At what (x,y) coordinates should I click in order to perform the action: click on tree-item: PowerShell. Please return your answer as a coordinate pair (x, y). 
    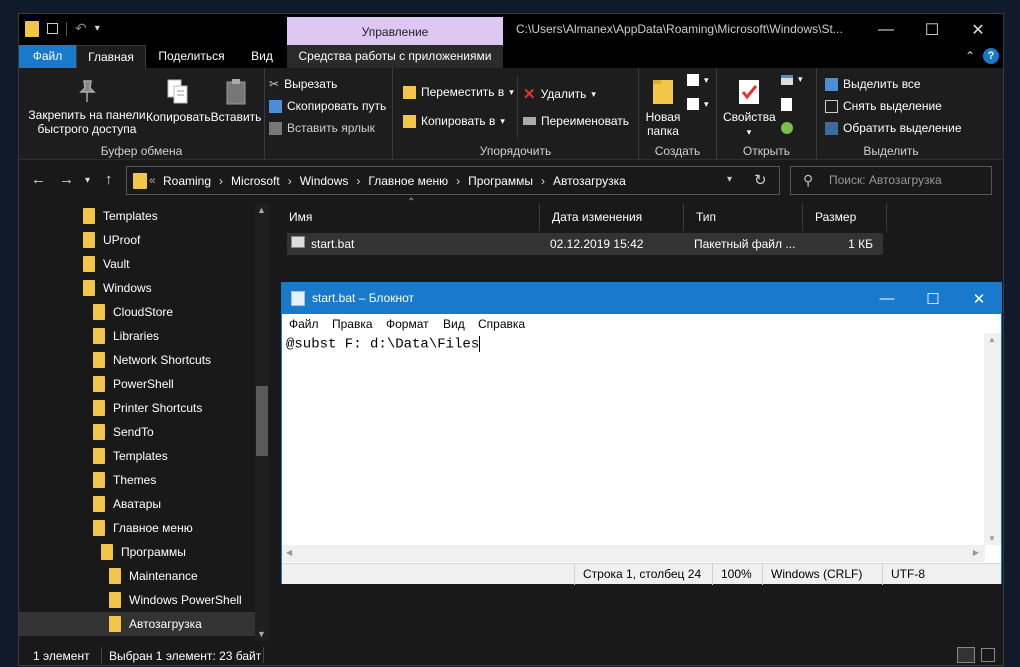
    Looking at the image, I should click on (133, 384).